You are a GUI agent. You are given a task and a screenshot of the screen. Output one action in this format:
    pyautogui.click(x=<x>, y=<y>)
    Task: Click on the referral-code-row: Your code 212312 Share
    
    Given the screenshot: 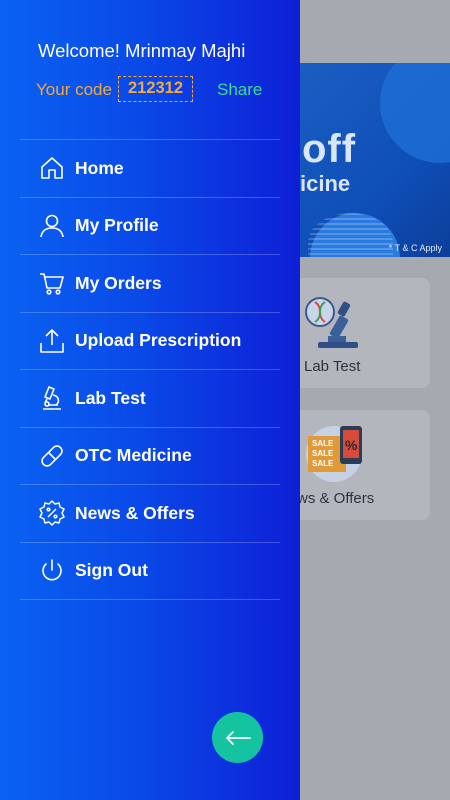 What is the action you would take?
    pyautogui.click(x=151, y=89)
    